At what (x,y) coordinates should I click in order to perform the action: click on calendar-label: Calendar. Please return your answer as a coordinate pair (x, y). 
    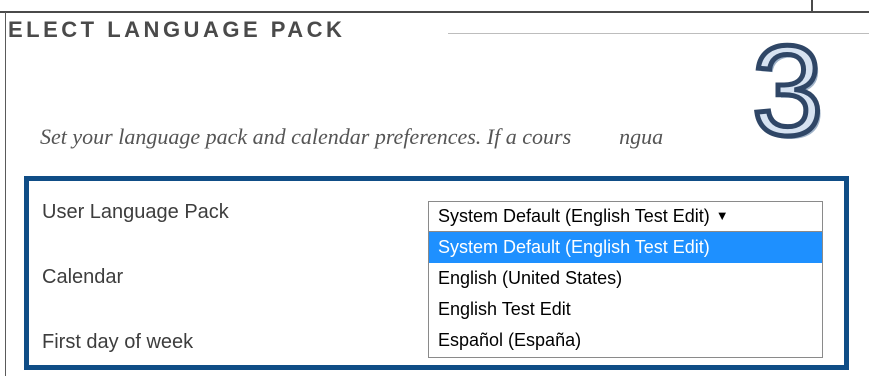
    Looking at the image, I should click on (83, 277).